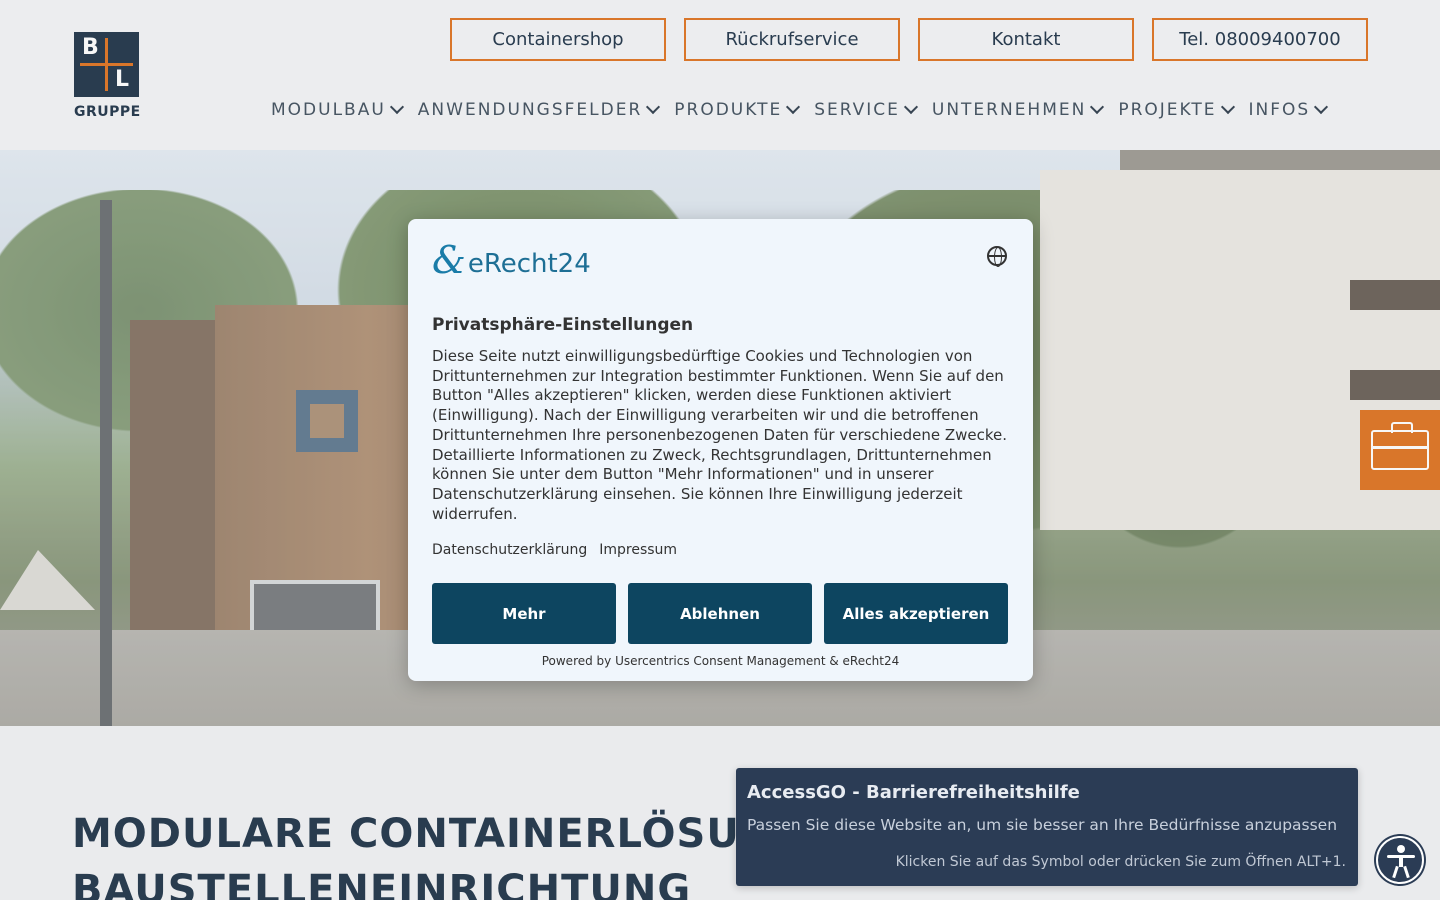 This screenshot has height=900, width=1440. I want to click on accessibility-icon-body, so click(1401, 862).